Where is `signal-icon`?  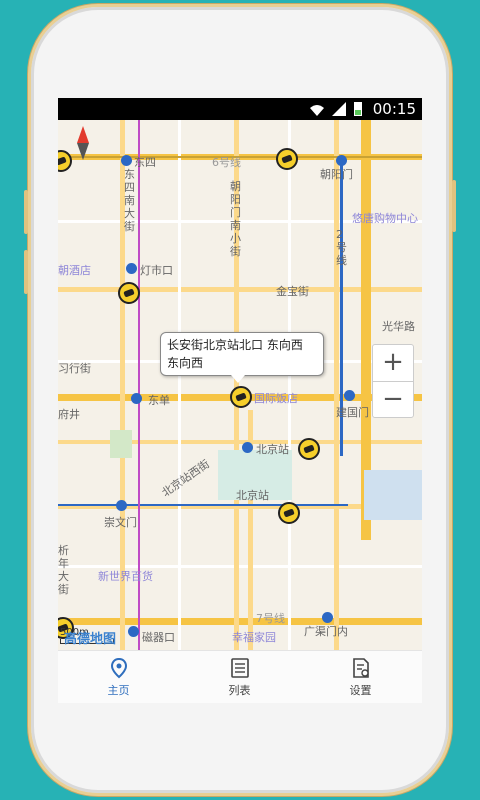 signal-icon is located at coordinates (339, 109).